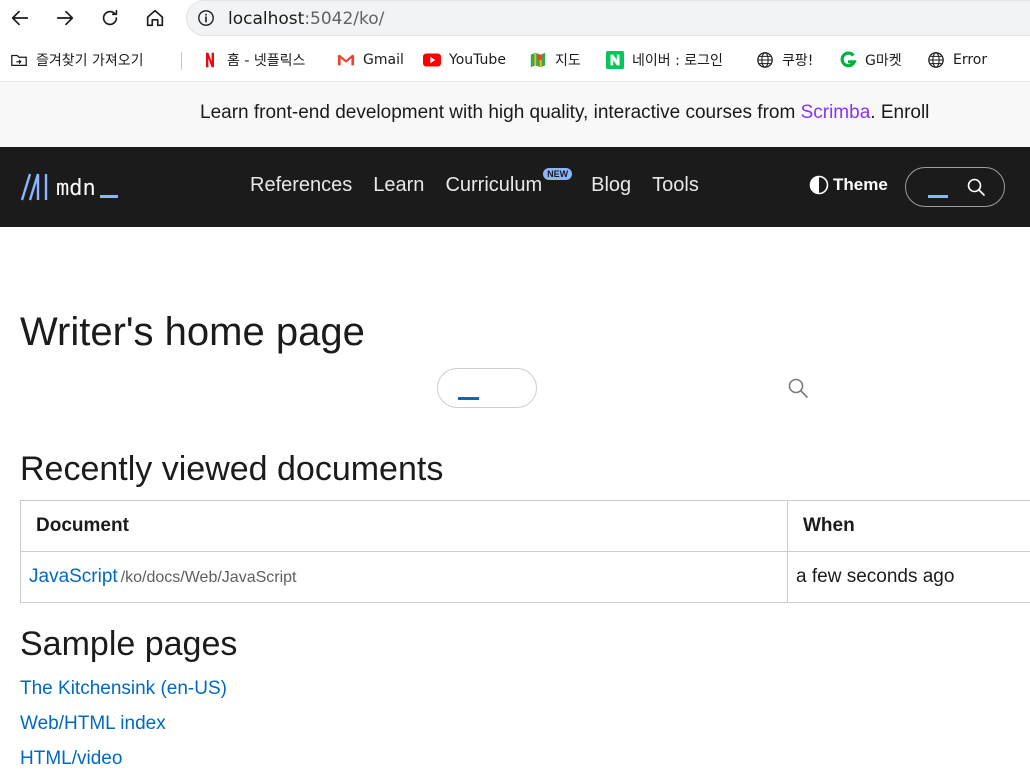 This screenshot has height=781, width=1030. Describe the element at coordinates (383, 60) in the screenshot. I see `bookmark-label: Gmail` at that location.